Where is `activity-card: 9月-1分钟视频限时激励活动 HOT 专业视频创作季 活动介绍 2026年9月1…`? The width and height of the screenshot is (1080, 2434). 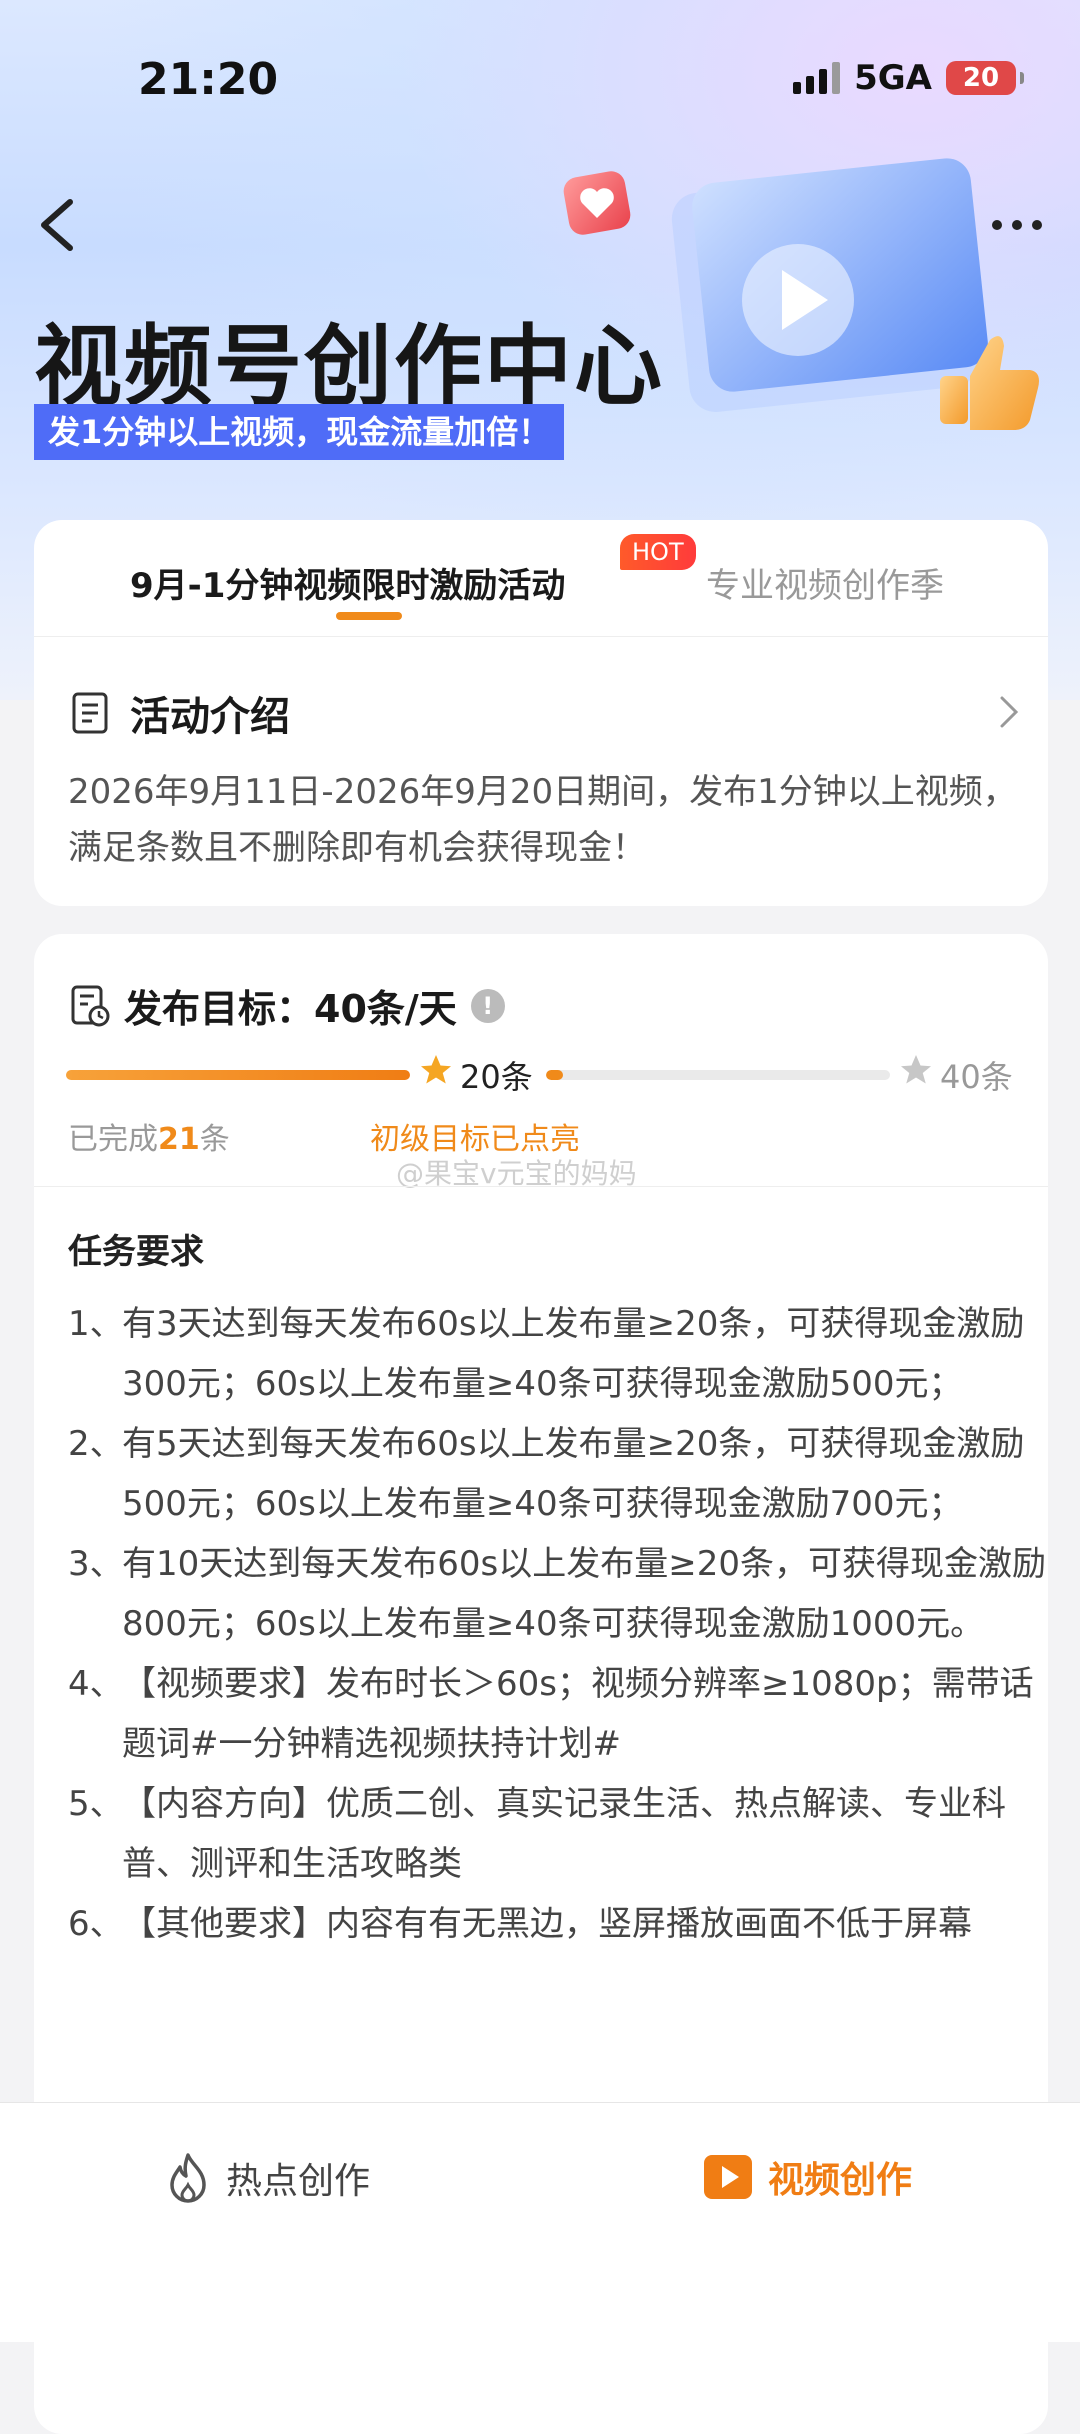 activity-card: 9月-1分钟视频限时激励活动 HOT 专业视频创作季 活动介绍 2026年9月1… is located at coordinates (541, 713).